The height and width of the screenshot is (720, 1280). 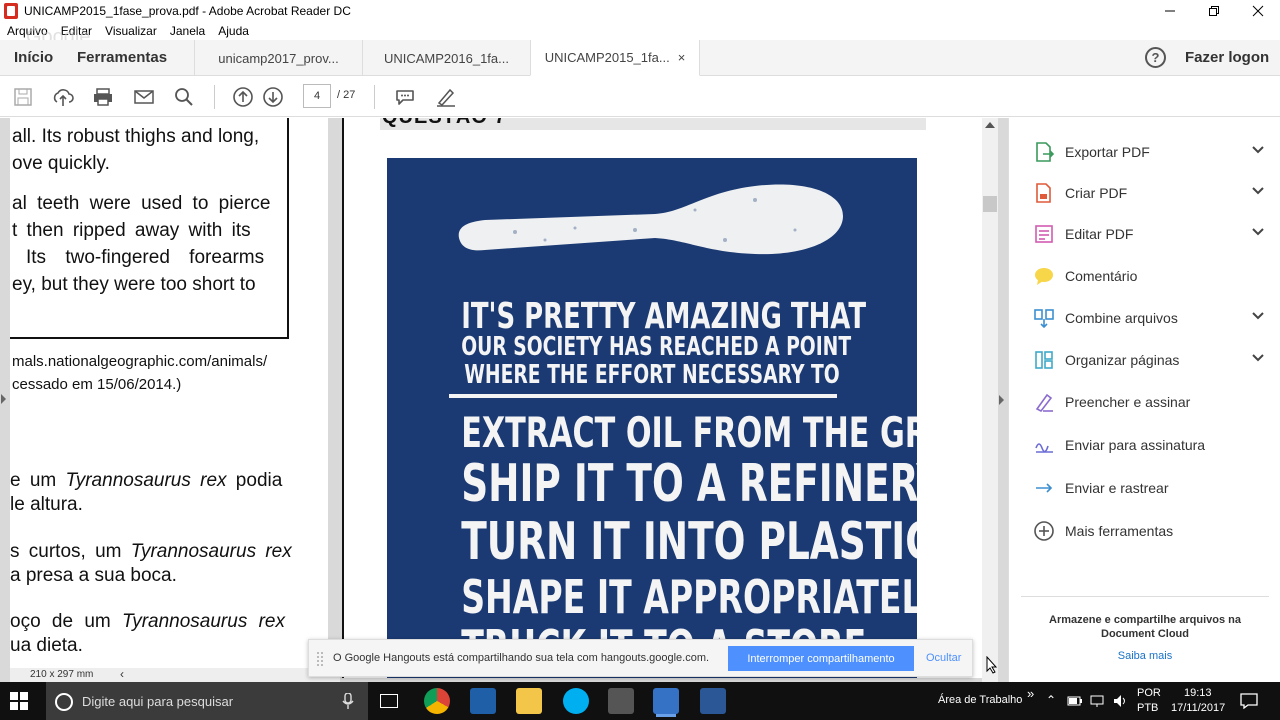 I want to click on tray-expand-icon: ⌃, so click(x=1051, y=700).